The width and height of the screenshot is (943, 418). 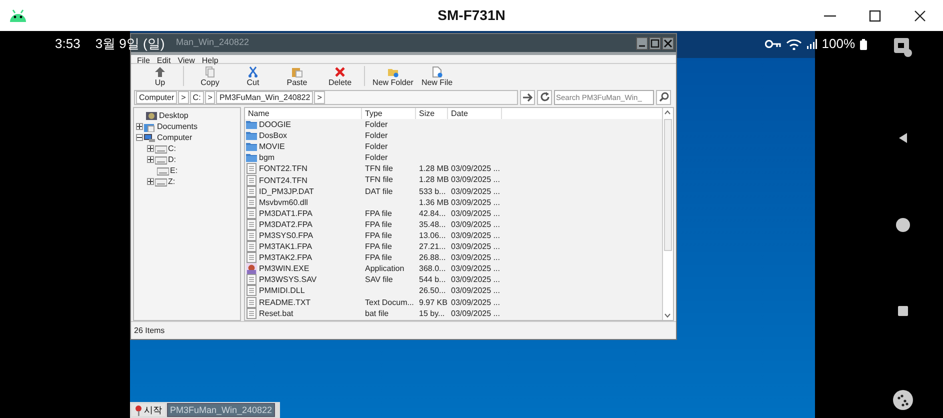 I want to click on toolbar-button: New File, so click(x=437, y=76).